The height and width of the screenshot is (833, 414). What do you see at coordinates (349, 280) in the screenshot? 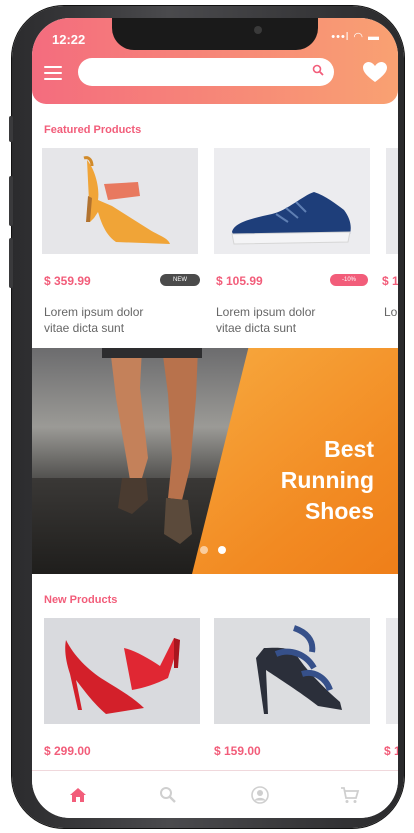
I see `discount-badge: -10%` at bounding box center [349, 280].